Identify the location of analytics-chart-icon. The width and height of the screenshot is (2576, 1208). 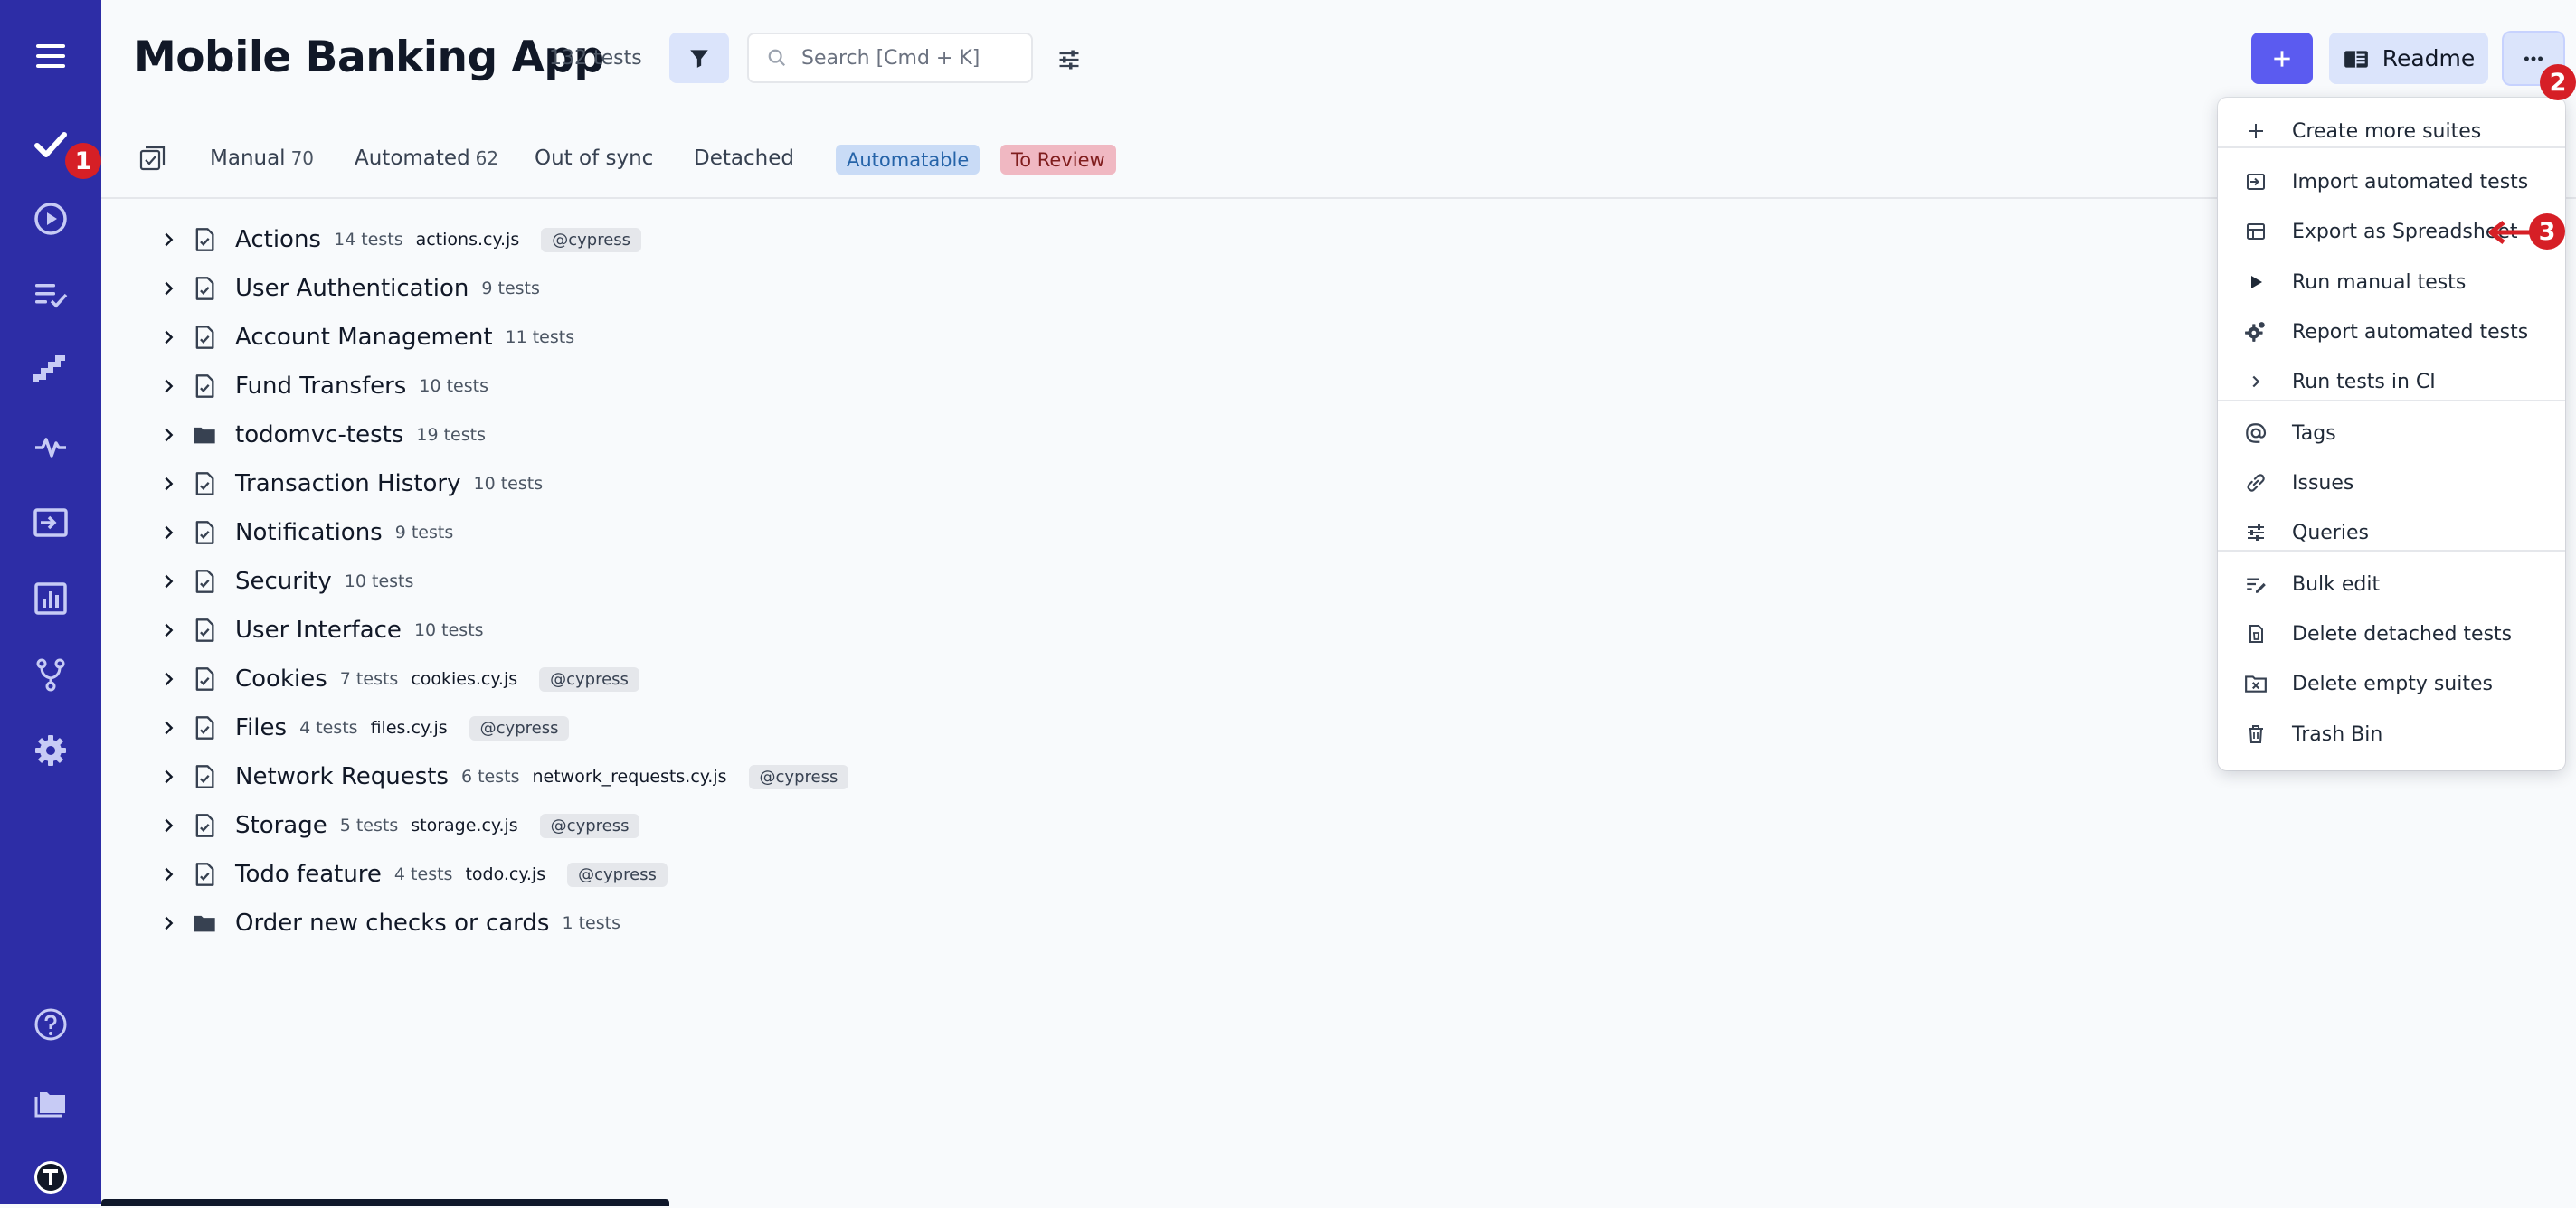
(50, 598).